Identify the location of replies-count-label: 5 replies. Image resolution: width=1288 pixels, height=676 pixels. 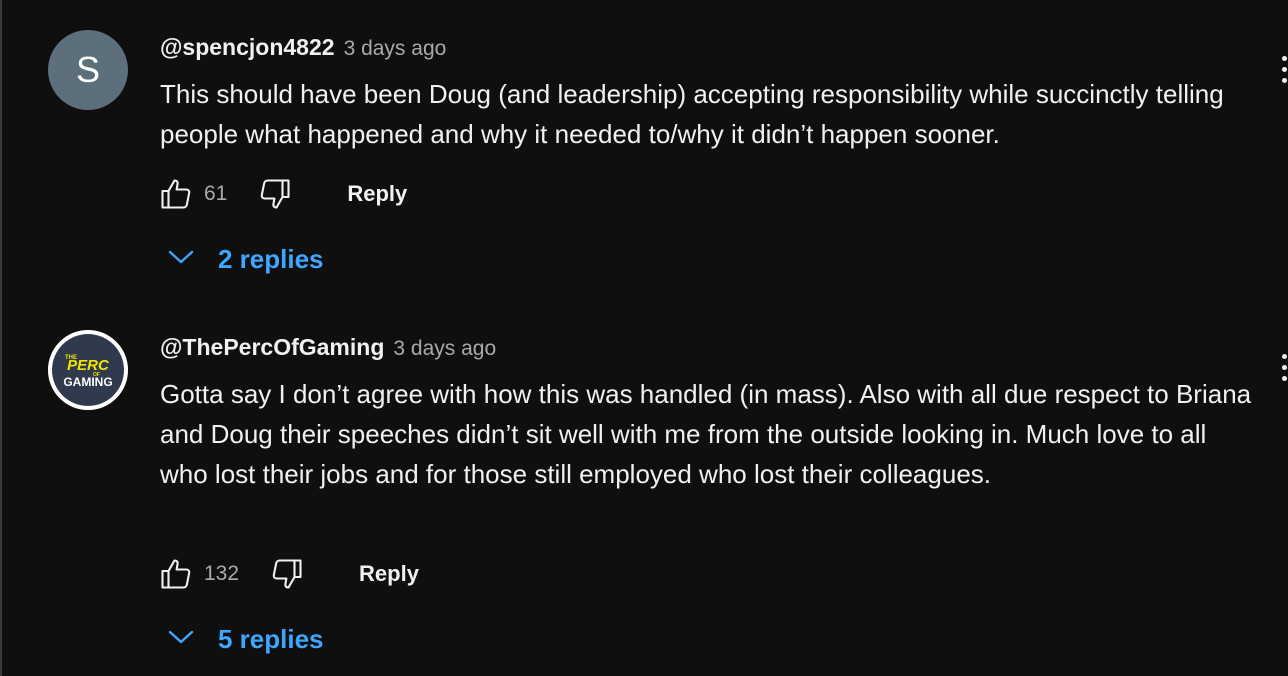
(271, 639).